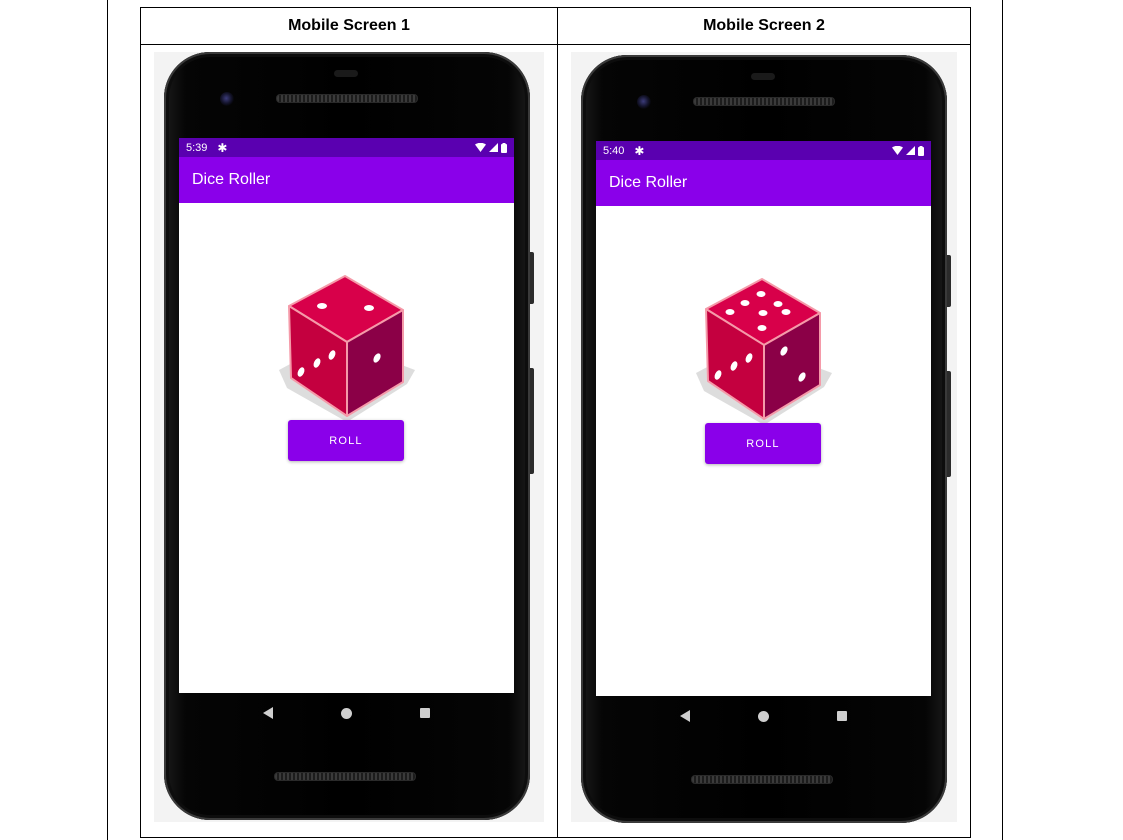 This screenshot has height=840, width=1123. Describe the element at coordinates (197, 147) in the screenshot. I see `status-time: 5:39` at that location.